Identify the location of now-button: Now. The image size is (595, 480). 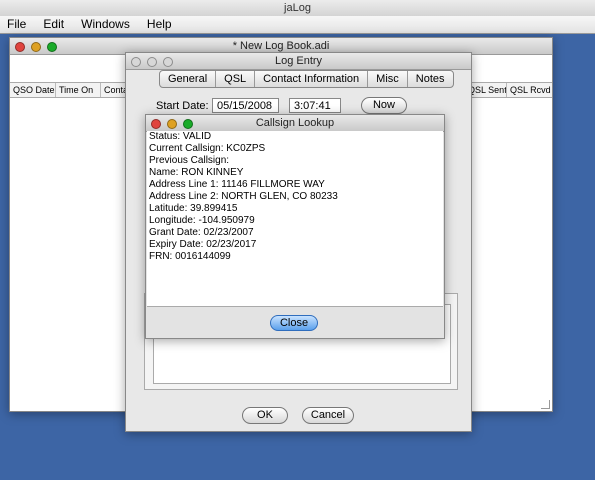
(384, 105).